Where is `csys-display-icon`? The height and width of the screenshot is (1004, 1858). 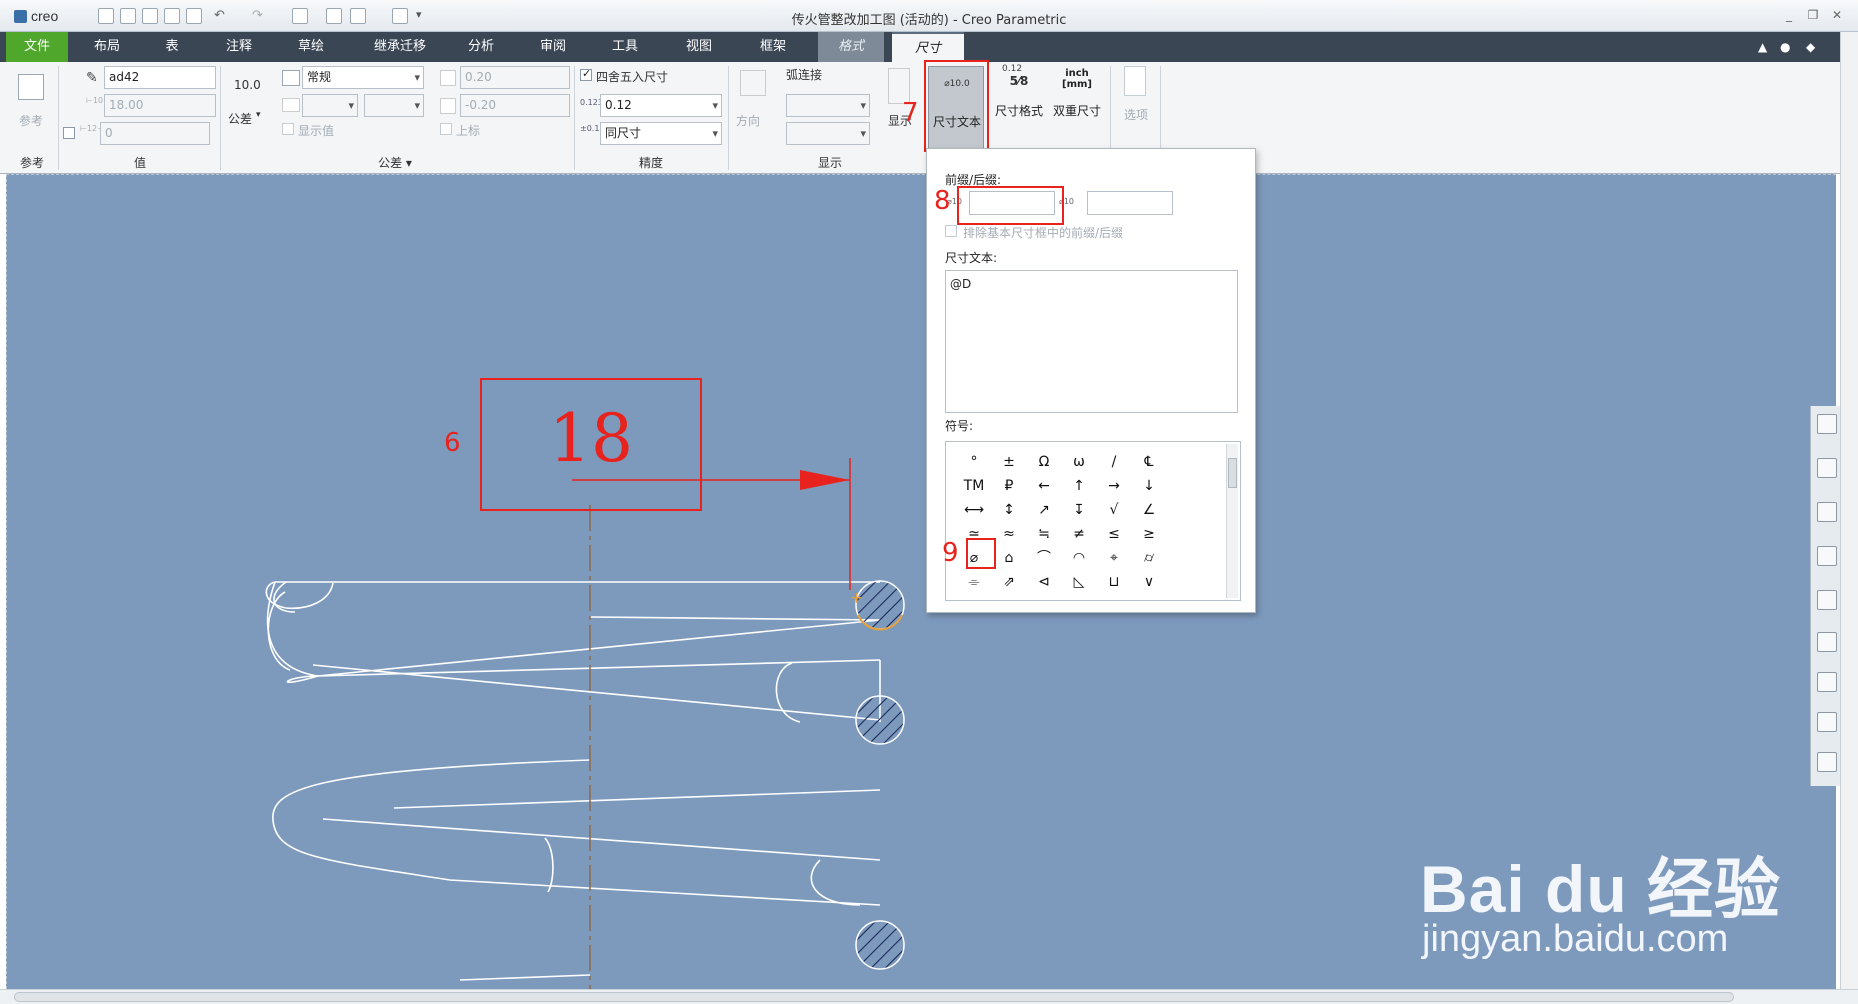 csys-display-icon is located at coordinates (1827, 762).